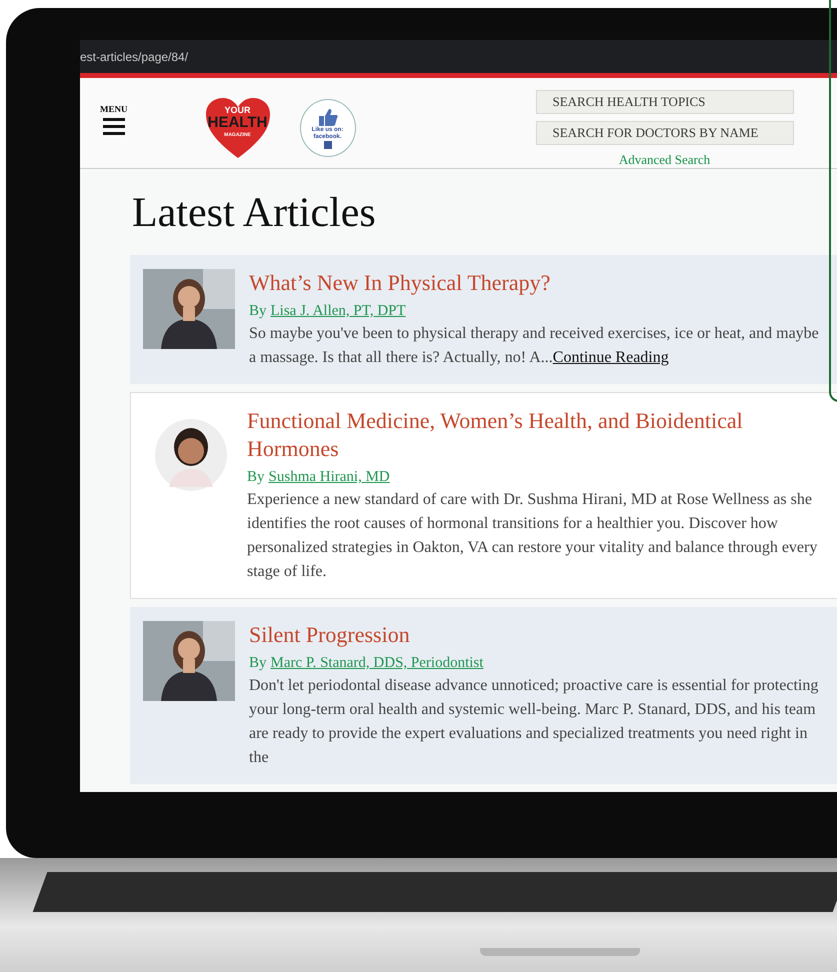  Describe the element at coordinates (535, 635) in the screenshot. I see `article-title: Silent Progression` at that location.